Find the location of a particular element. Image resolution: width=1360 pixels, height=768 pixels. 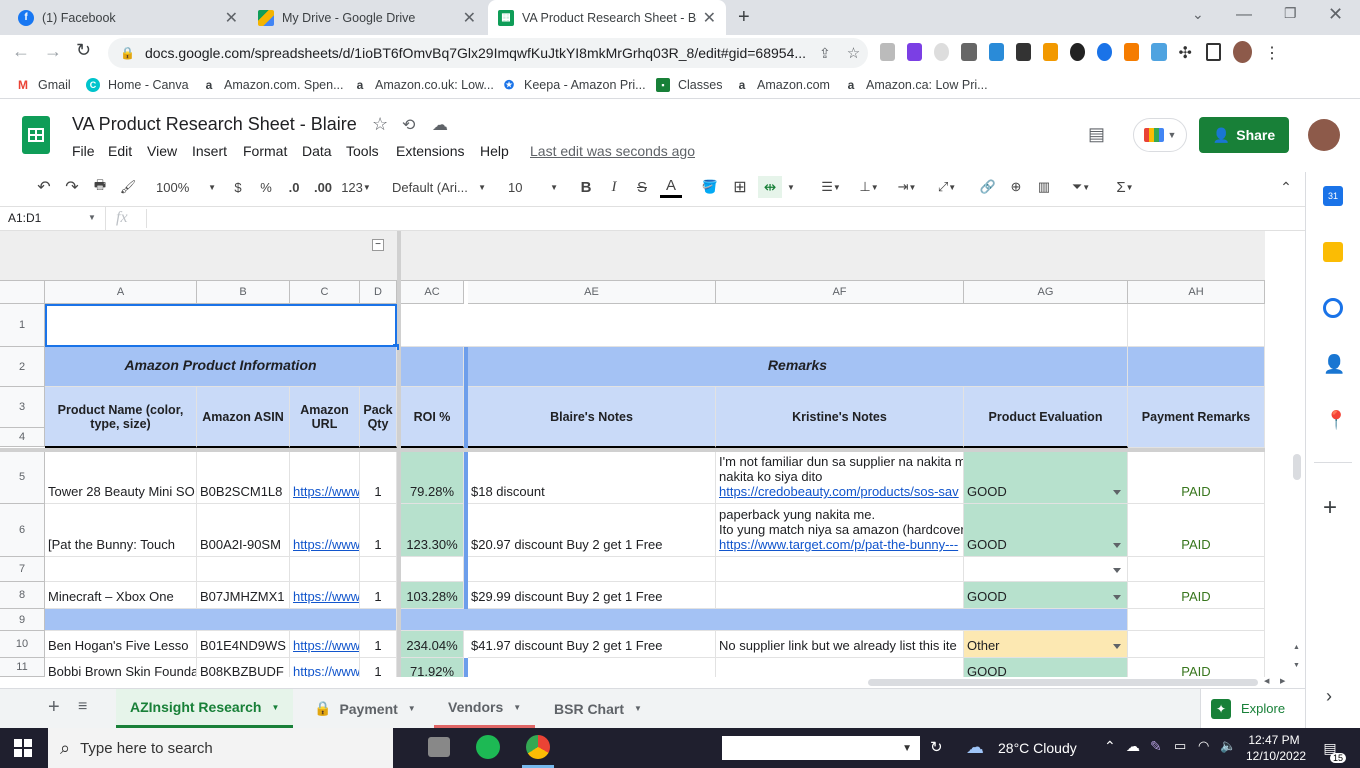

cell-evaluation-dropdown is located at coordinates (1046, 569).